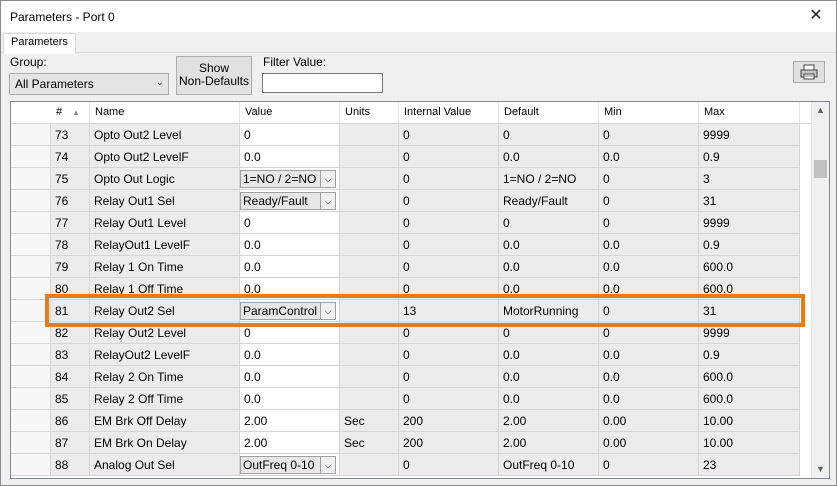 Image resolution: width=837 pixels, height=486 pixels. Describe the element at coordinates (290, 113) in the screenshot. I see `column-header-value: Value` at that location.